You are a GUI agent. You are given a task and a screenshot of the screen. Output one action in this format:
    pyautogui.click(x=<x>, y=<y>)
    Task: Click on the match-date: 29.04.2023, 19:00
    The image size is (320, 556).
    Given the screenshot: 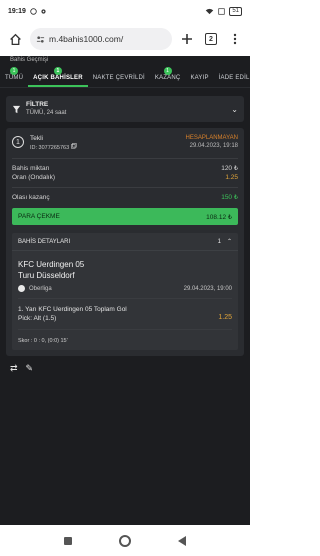 What is the action you would take?
    pyautogui.click(x=207, y=288)
    